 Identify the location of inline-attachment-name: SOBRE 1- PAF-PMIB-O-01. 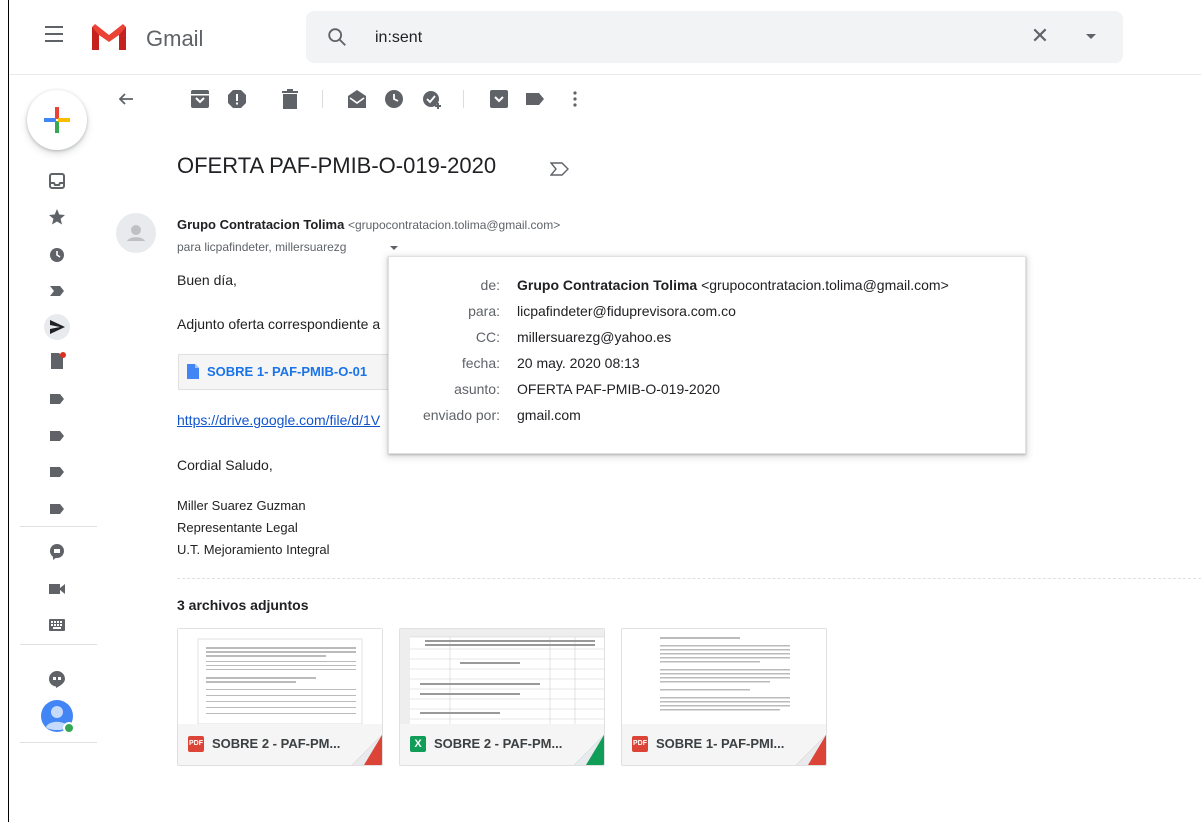
(287, 371).